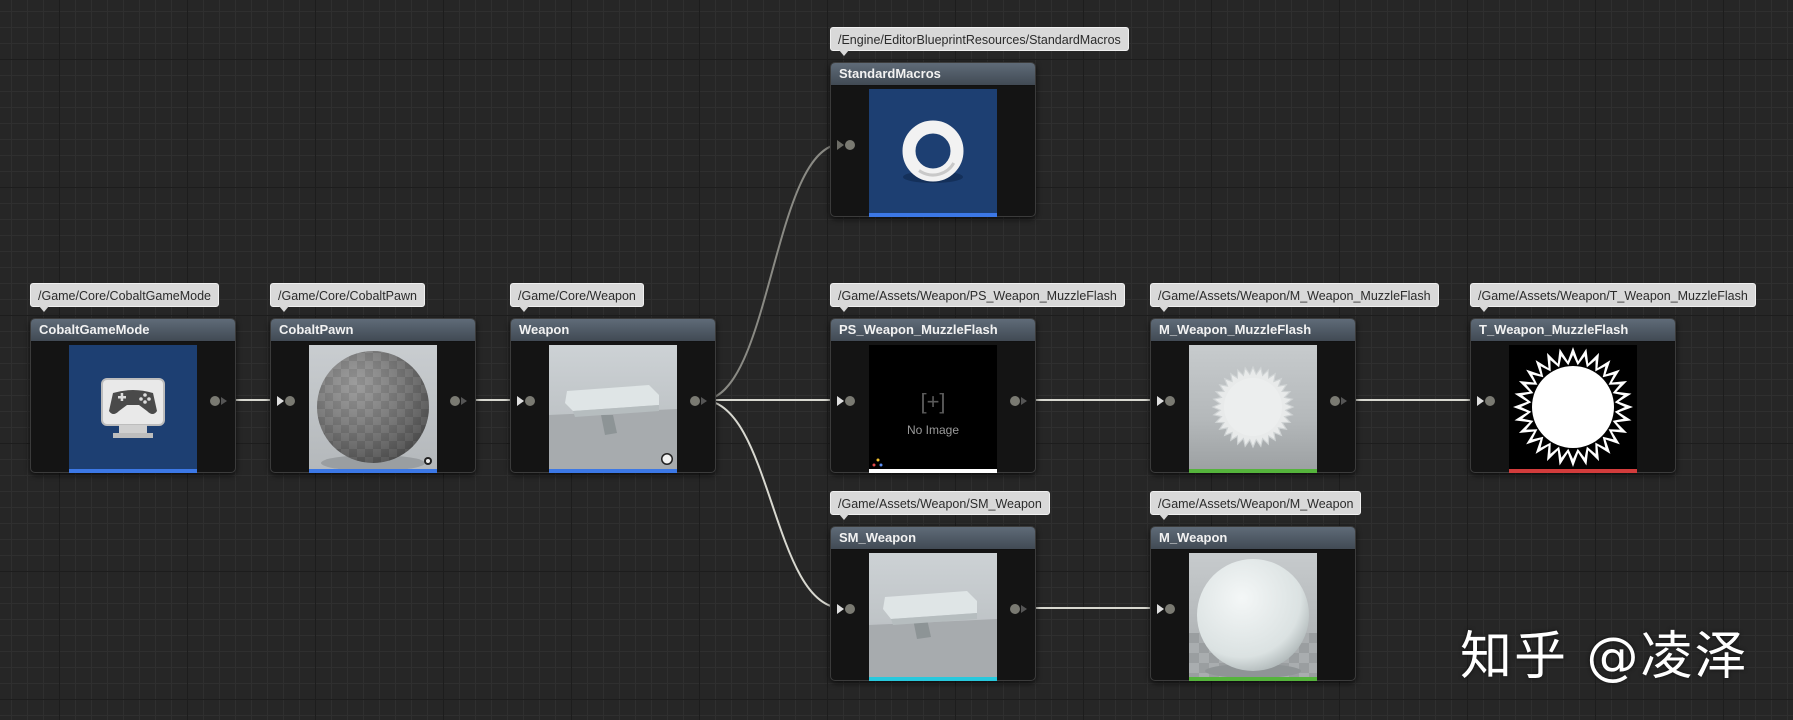 Image resolution: width=1793 pixels, height=720 pixels. What do you see at coordinates (1573, 409) in the screenshot?
I see `starburst-texture-thumbnail` at bounding box center [1573, 409].